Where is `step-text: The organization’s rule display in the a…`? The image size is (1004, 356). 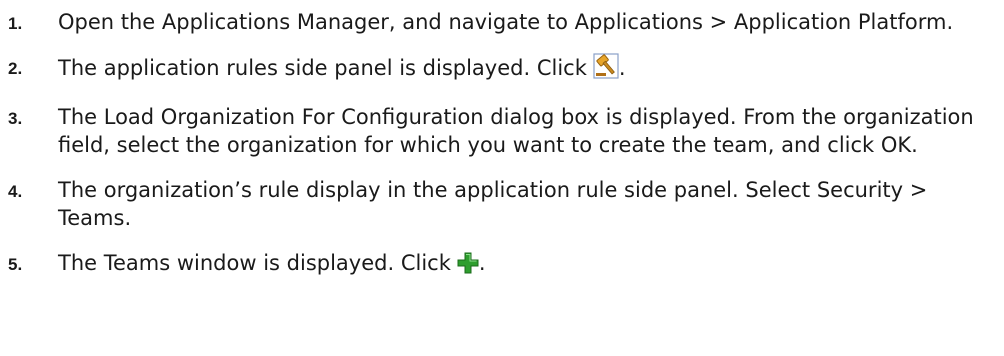
step-text: The organization’s rule display in the a… is located at coordinates (493, 204).